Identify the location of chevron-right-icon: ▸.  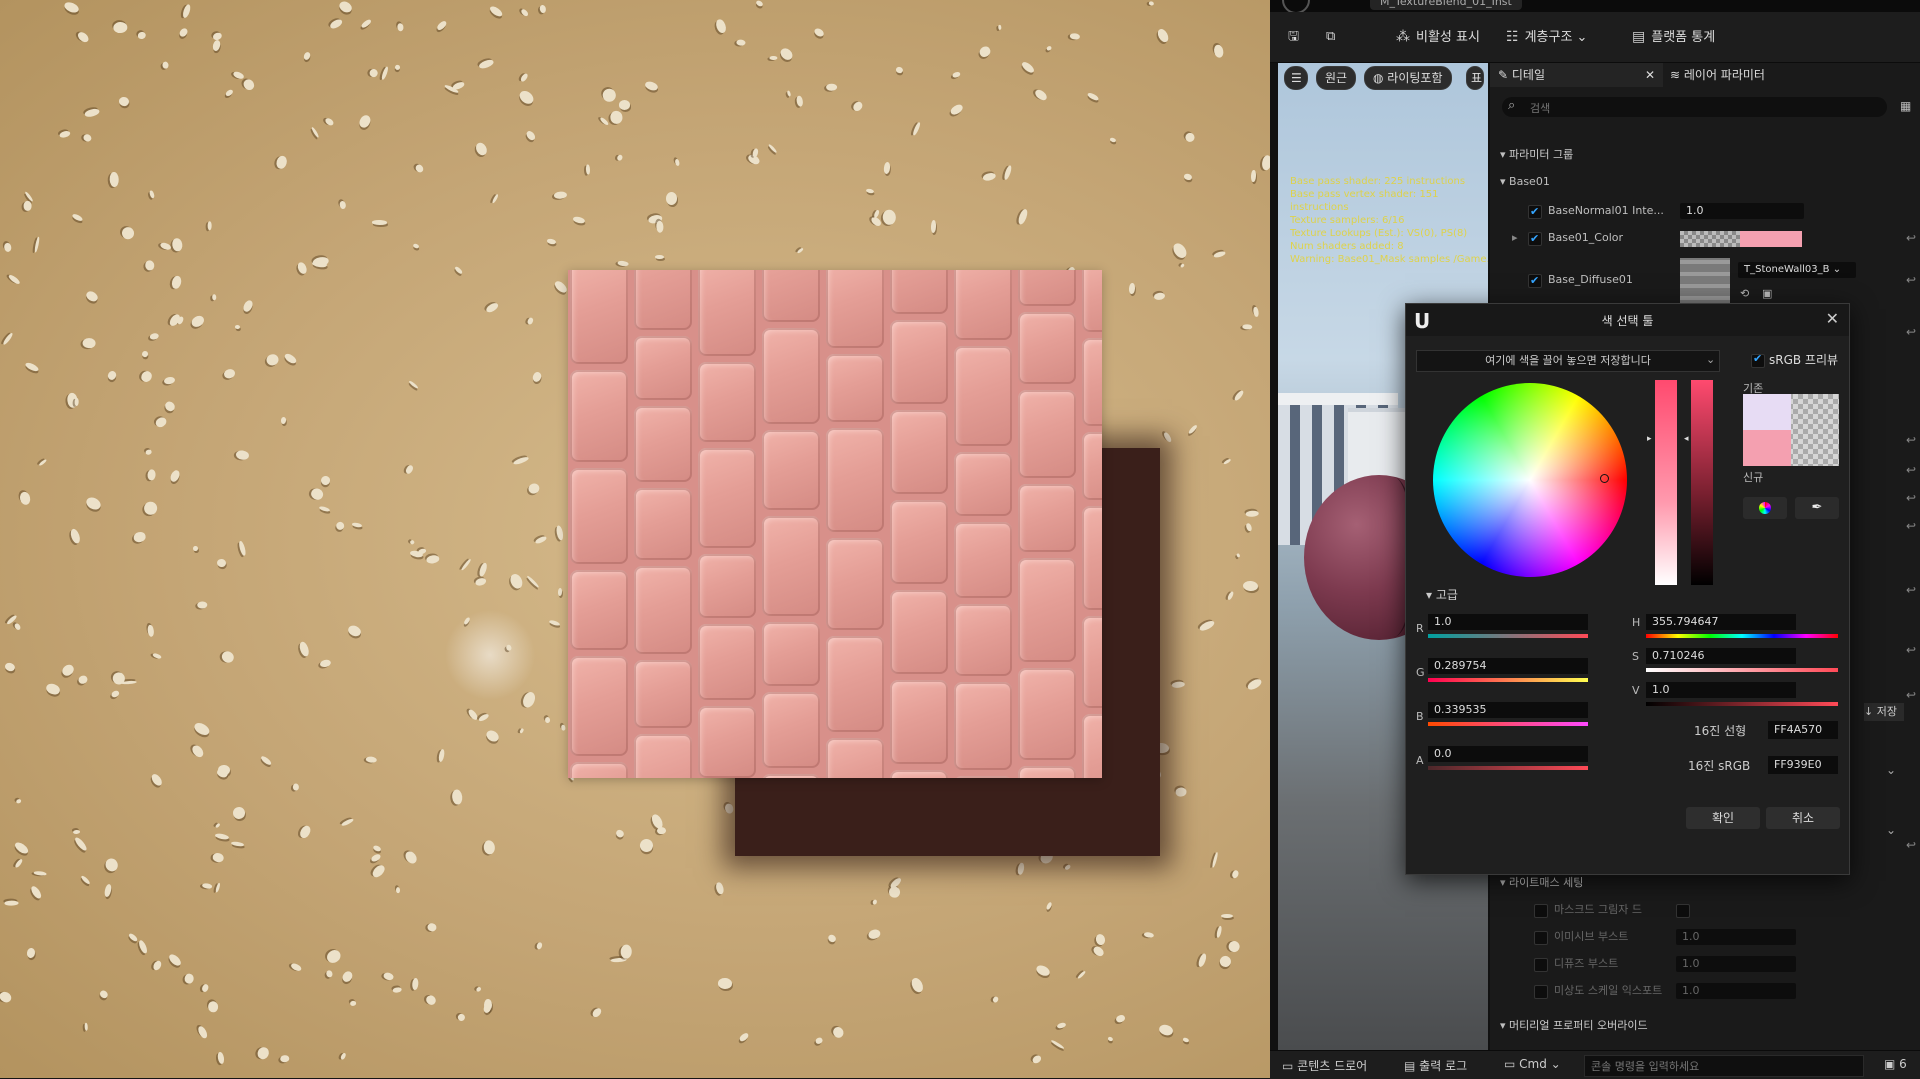
(1515, 238).